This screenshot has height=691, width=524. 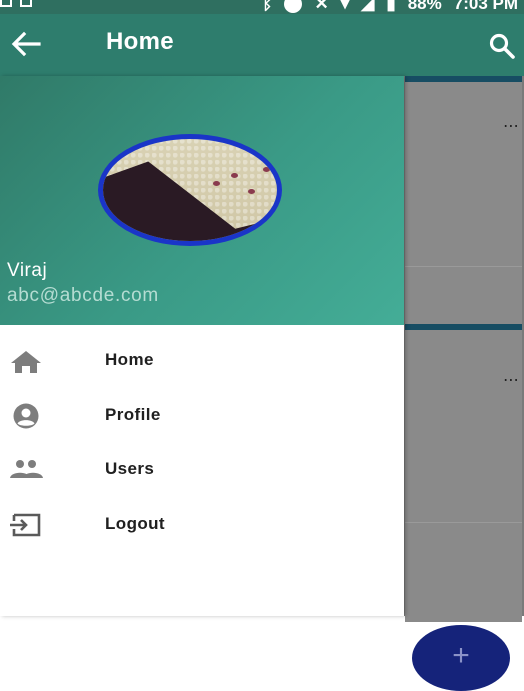 What do you see at coordinates (133, 414) in the screenshot?
I see `drawer-item-label: Profile` at bounding box center [133, 414].